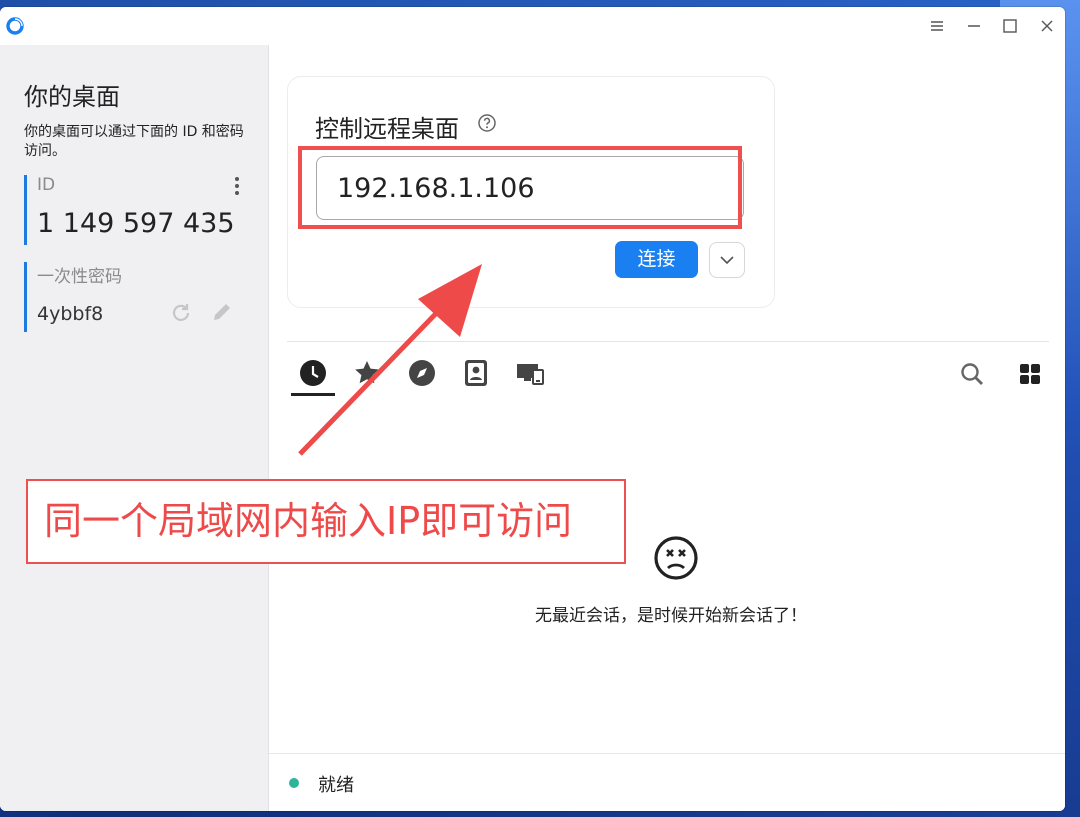  Describe the element at coordinates (1010, 26) in the screenshot. I see `maximize-icon` at that location.